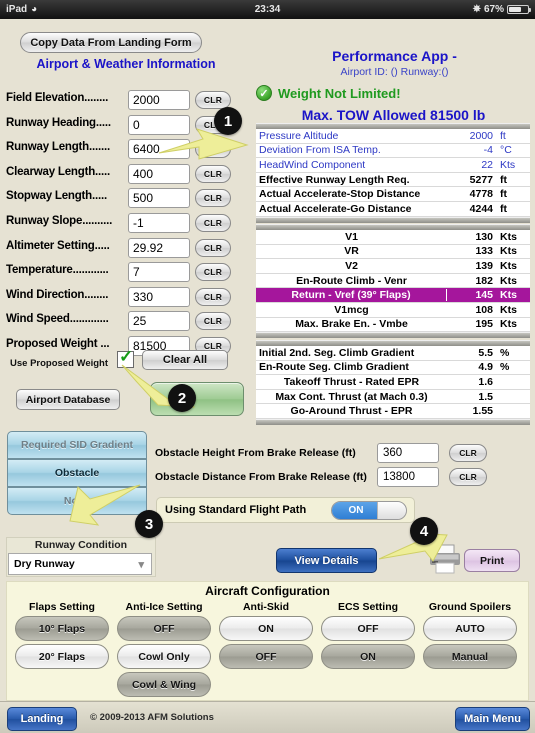 The width and height of the screenshot is (535, 733). I want to click on row-value: 22, so click(487, 164).